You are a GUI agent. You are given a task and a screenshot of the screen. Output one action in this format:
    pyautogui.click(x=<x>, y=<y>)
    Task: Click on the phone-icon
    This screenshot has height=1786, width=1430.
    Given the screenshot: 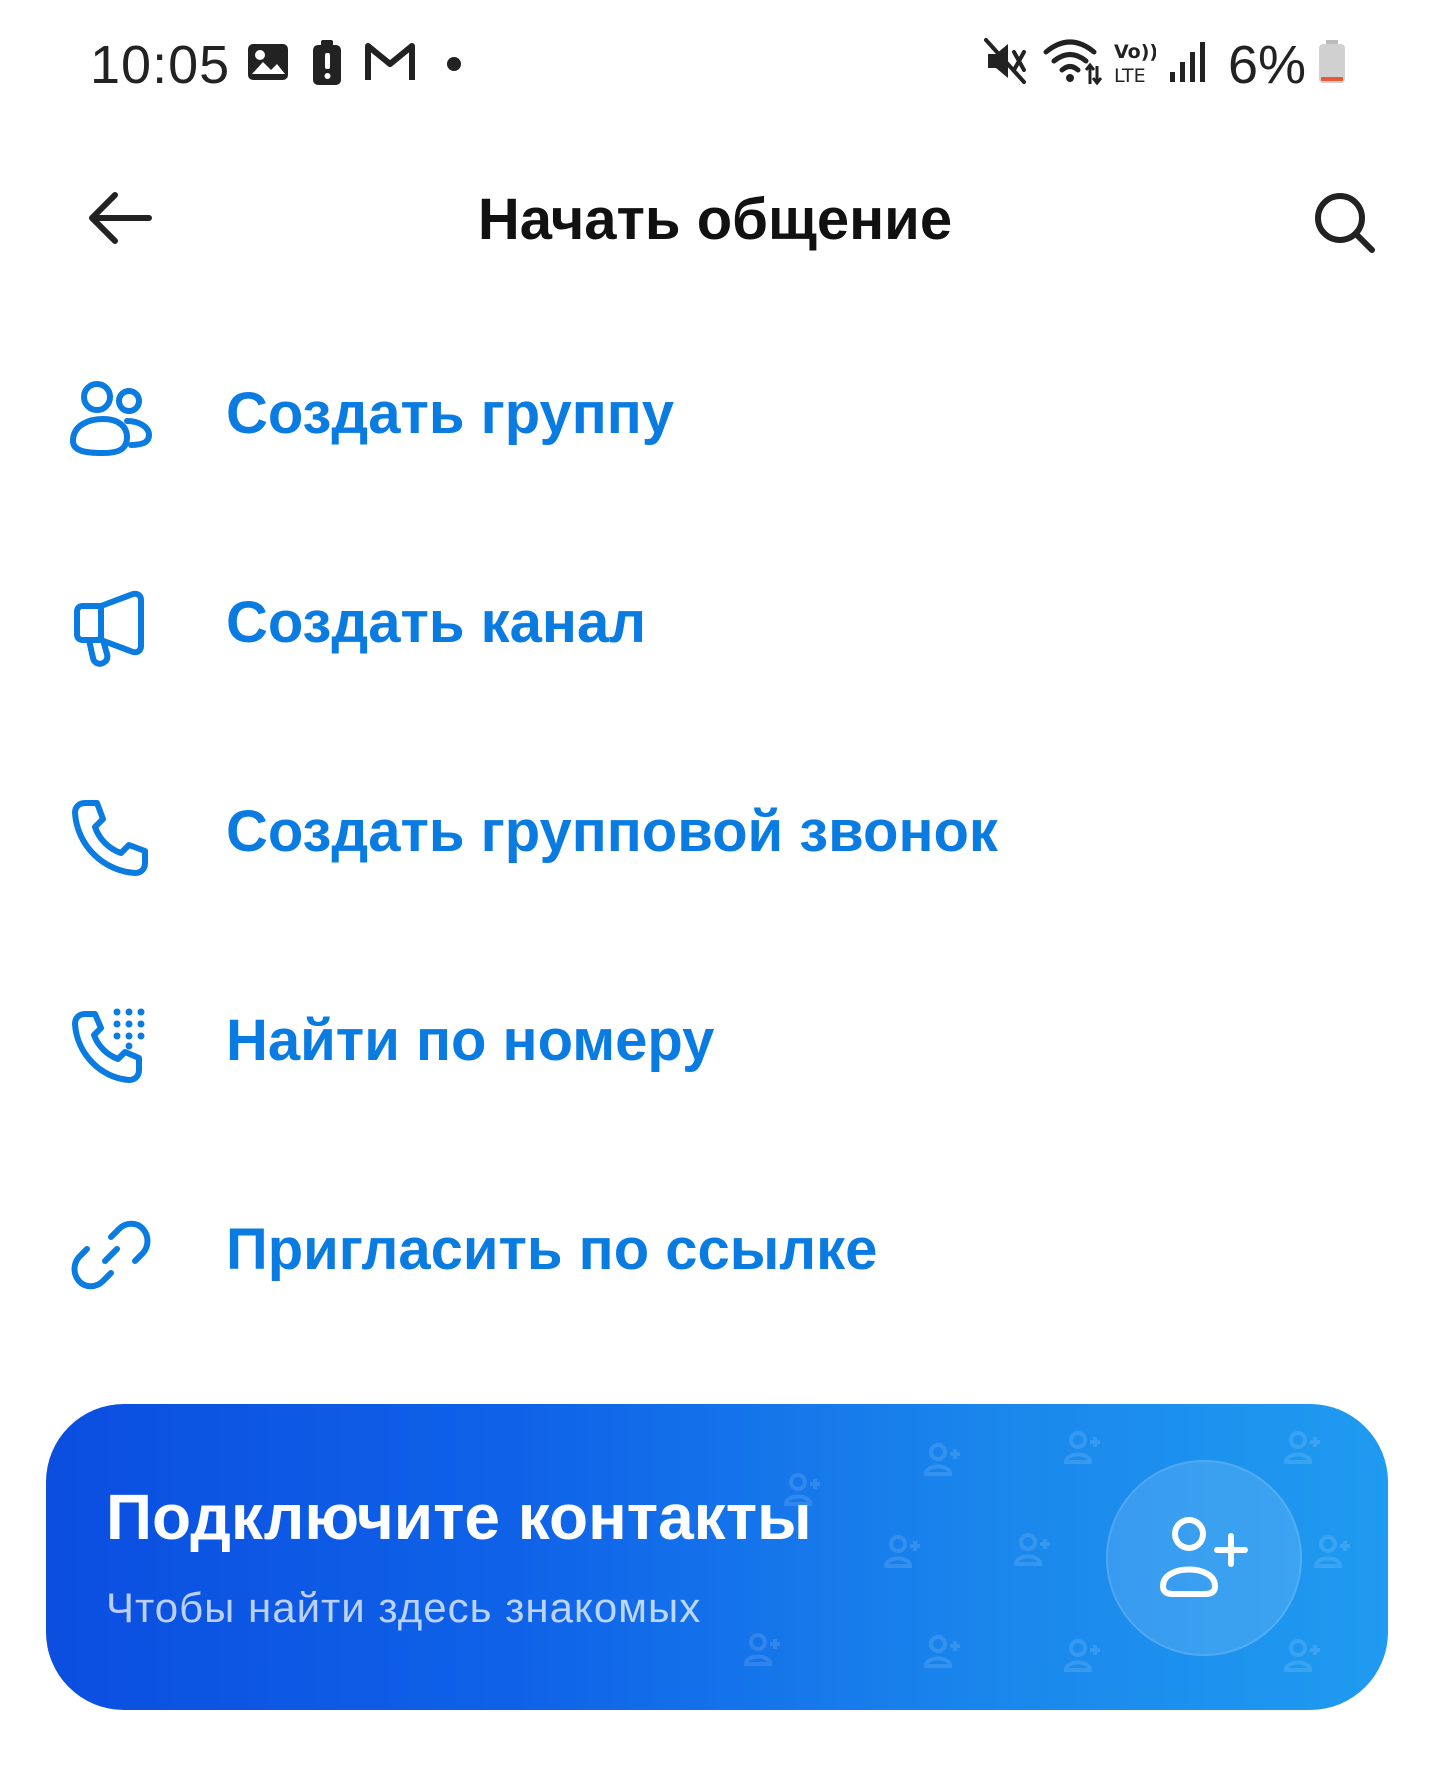 What is the action you would take?
    pyautogui.click(x=111, y=837)
    